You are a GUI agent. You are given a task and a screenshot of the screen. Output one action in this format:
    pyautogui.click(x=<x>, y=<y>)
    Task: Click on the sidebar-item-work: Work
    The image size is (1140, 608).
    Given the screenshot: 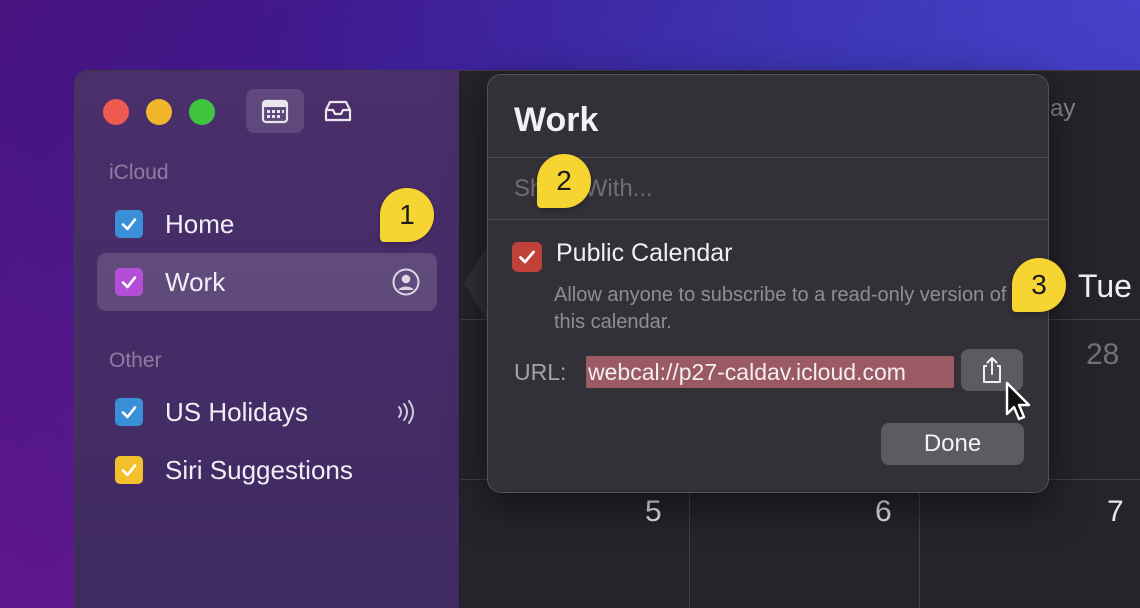 What is the action you would take?
    pyautogui.click(x=267, y=282)
    